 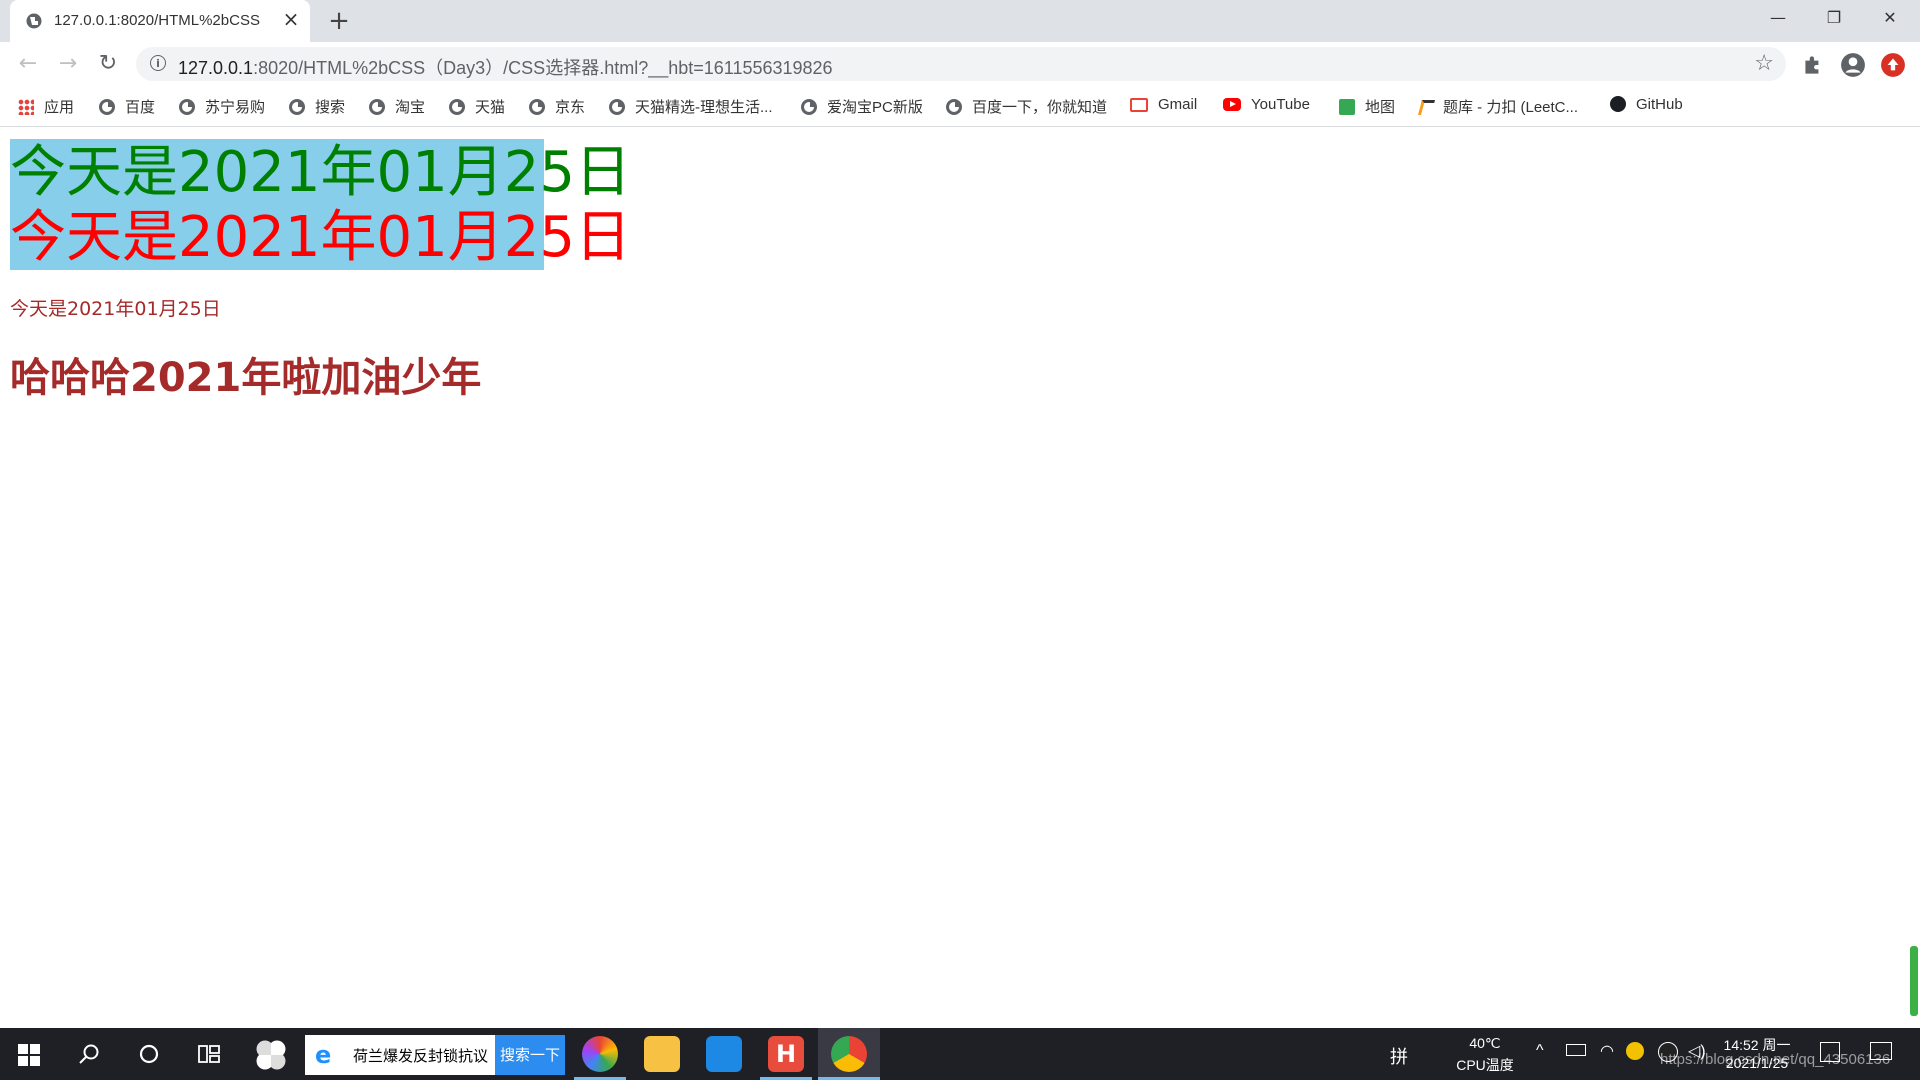 I want to click on watermark-text: https://blog.csdn.net/qq_43506136, so click(x=1775, y=1059).